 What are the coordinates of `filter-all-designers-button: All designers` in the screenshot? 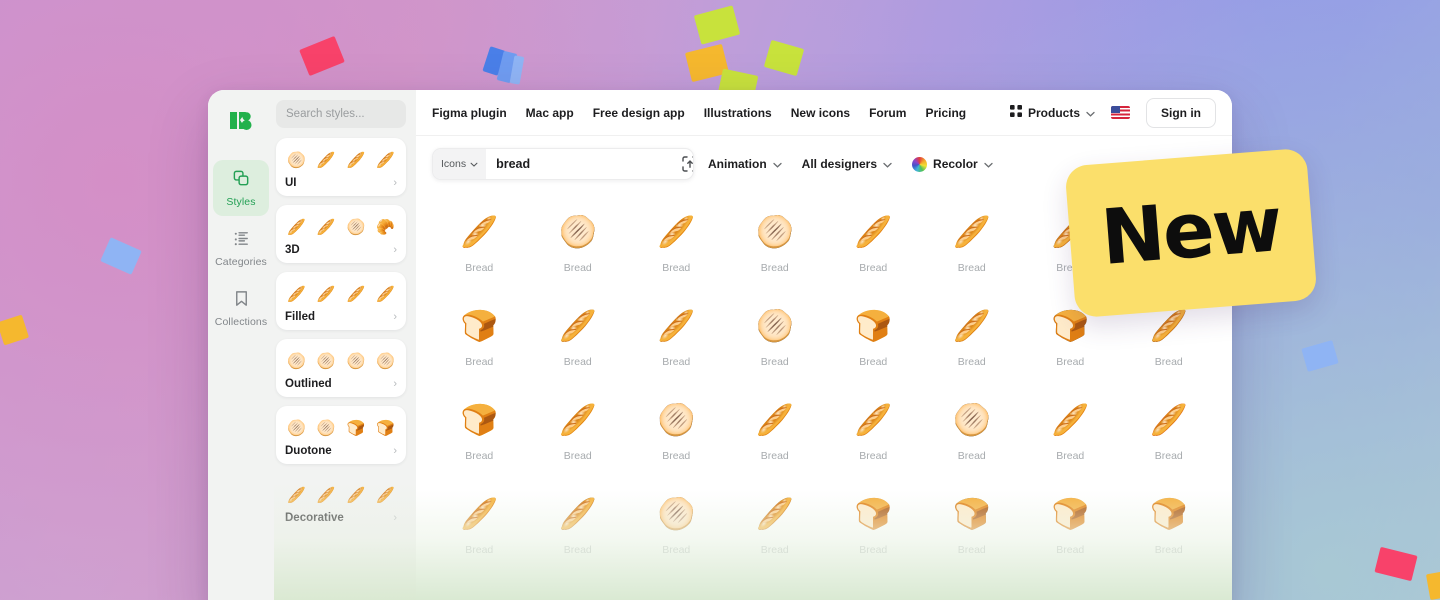 It's located at (847, 164).